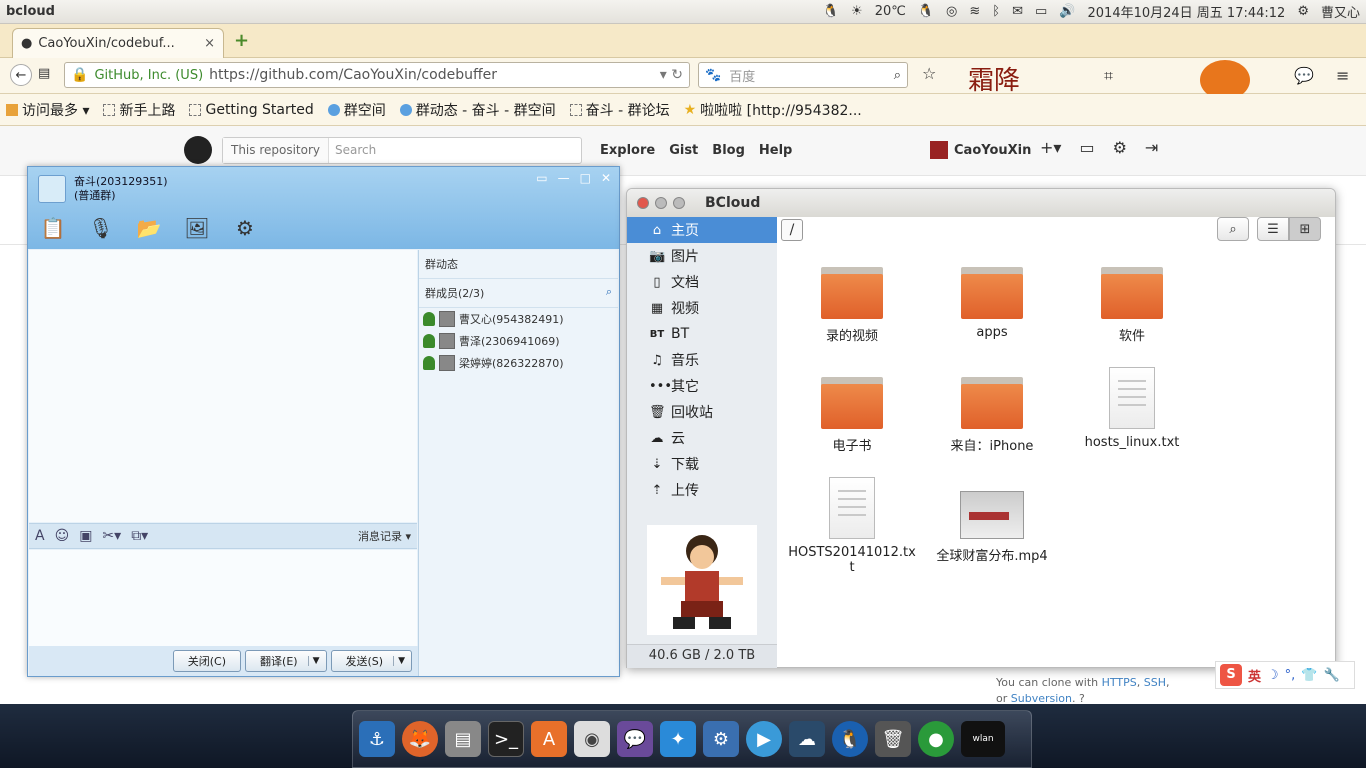 This screenshot has height=768, width=1366. Describe the element at coordinates (1342, 75) in the screenshot. I see `menu-icon: ≡` at that location.